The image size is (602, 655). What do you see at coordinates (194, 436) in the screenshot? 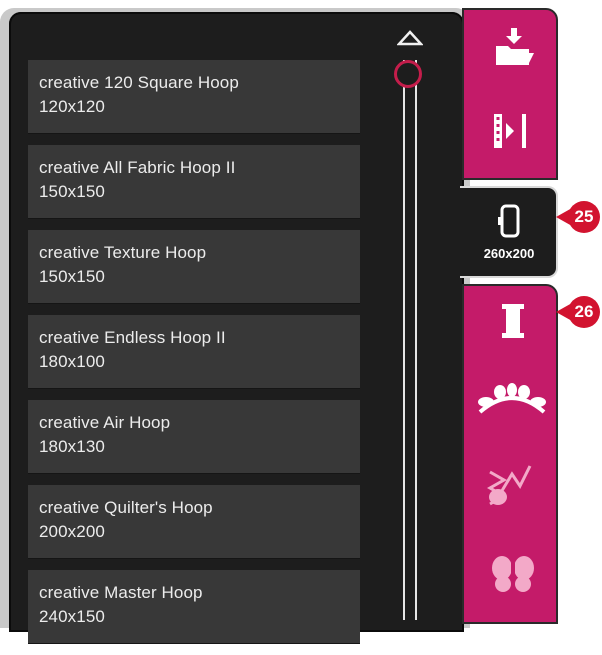
I see `list-item: creative Air Hoop 180x130` at bounding box center [194, 436].